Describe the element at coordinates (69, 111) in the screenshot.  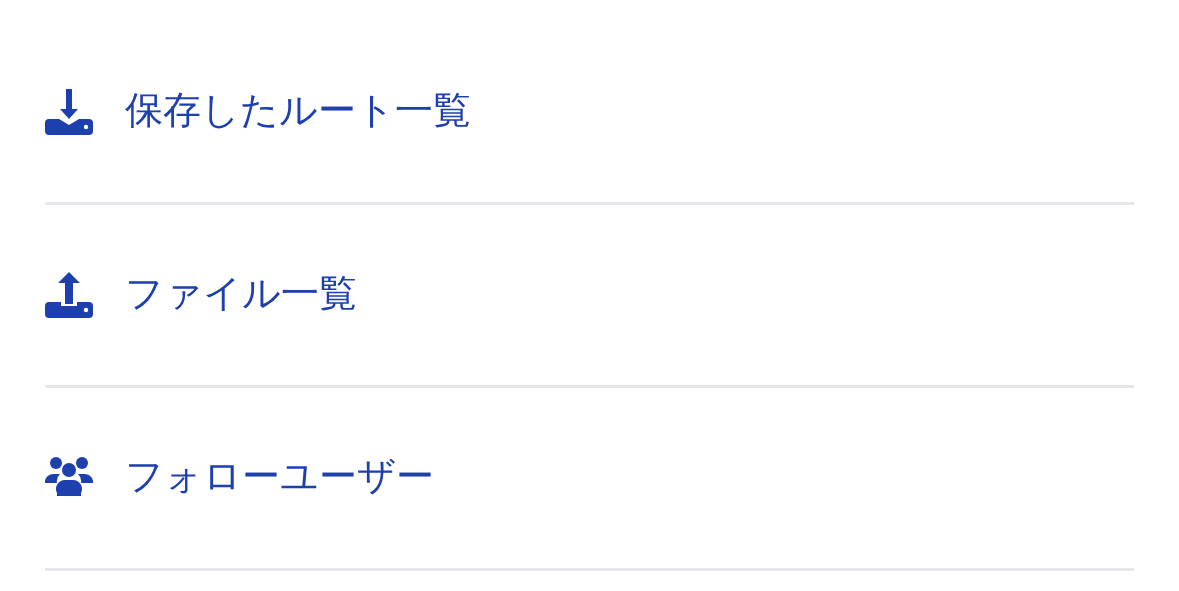
I see `download-icon` at that location.